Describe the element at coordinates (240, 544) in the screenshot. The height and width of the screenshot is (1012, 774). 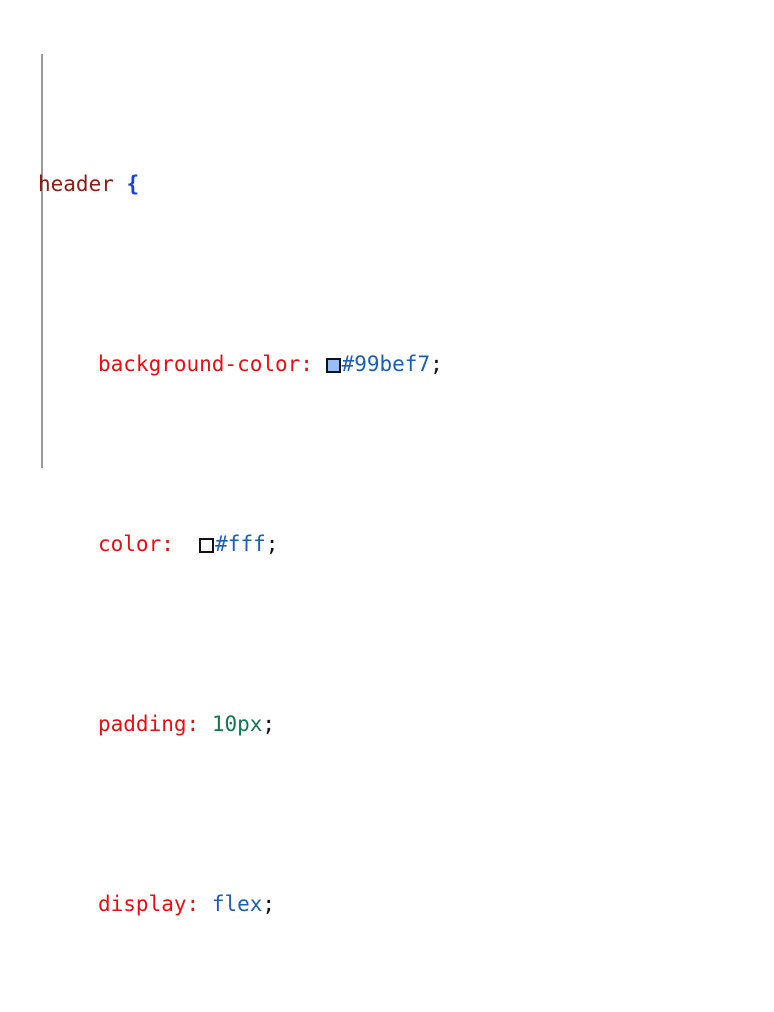
I see `value-color: #fff` at that location.